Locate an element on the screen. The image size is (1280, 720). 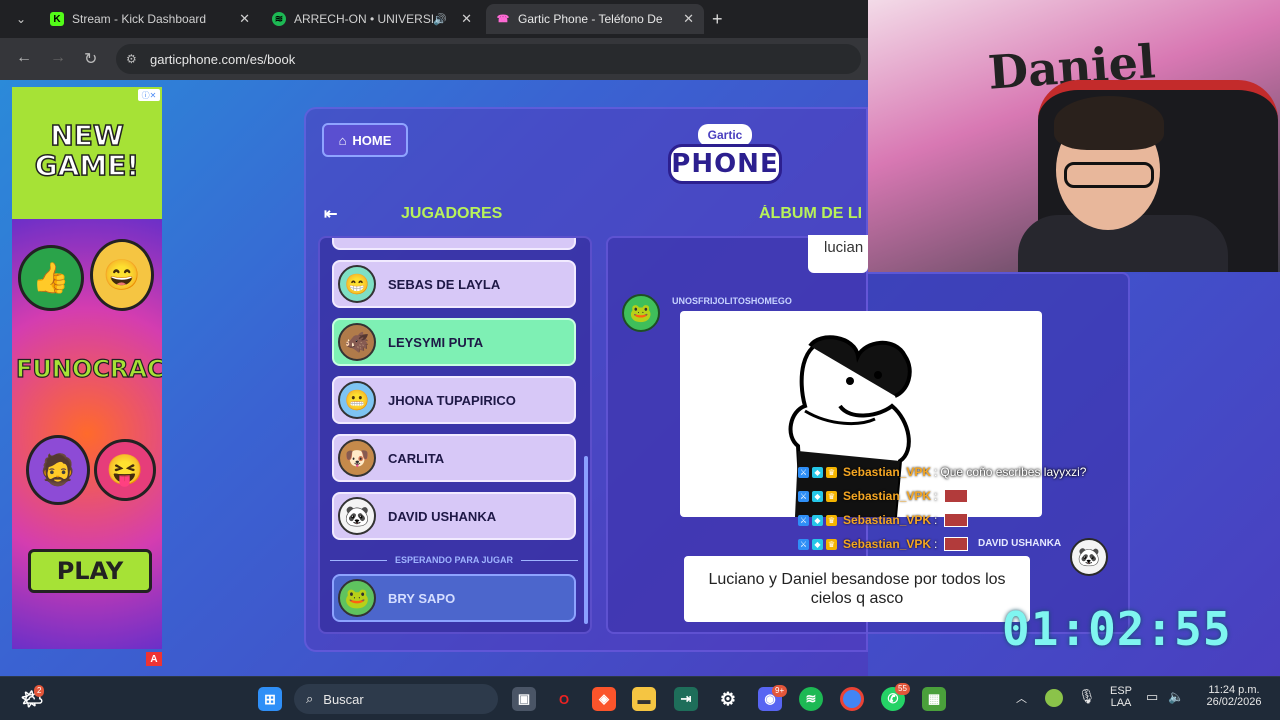
player-card: 😁 SEBAS DE LAYLA is located at coordinates (454, 284).